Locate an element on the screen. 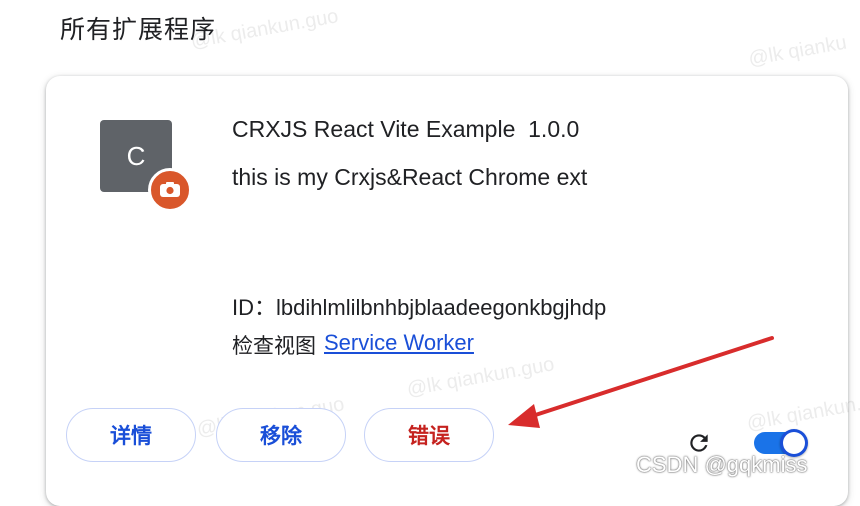 This screenshot has height=506, width=860. details-button: 详情 is located at coordinates (131, 435).